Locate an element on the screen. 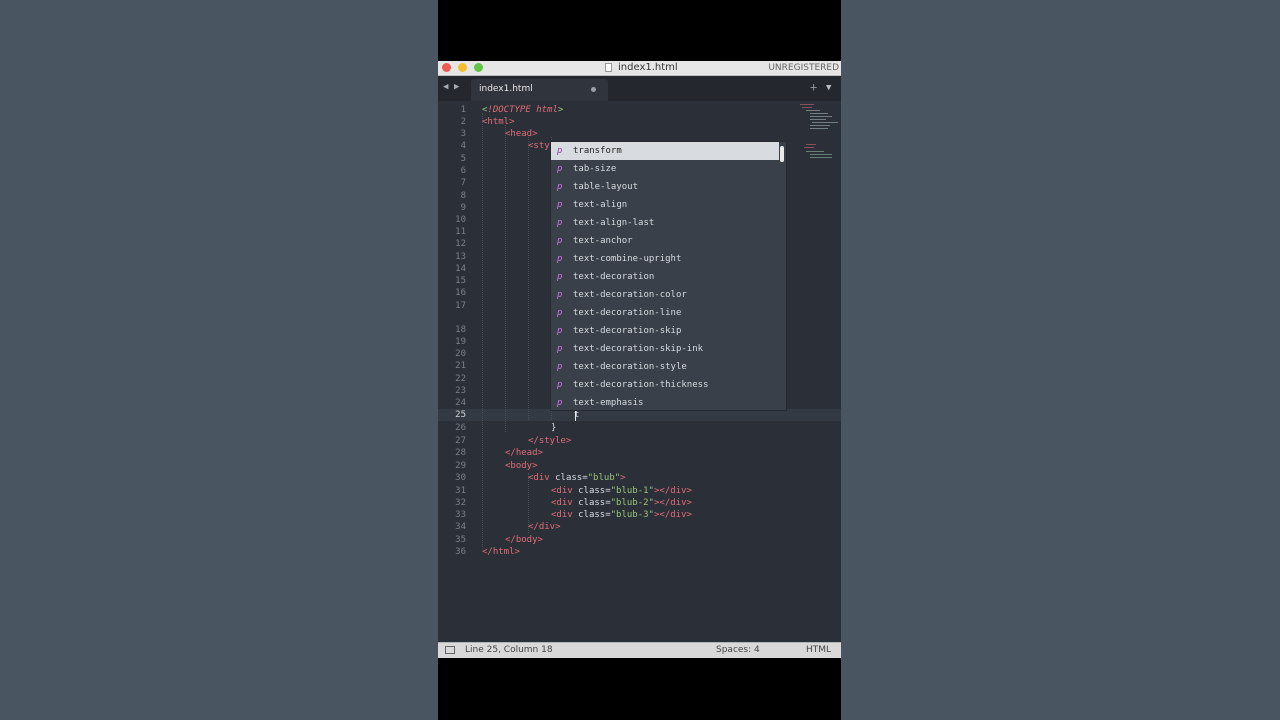 The width and height of the screenshot is (1280, 720). autocomplete-item-label: text-emphasis is located at coordinates (608, 403).